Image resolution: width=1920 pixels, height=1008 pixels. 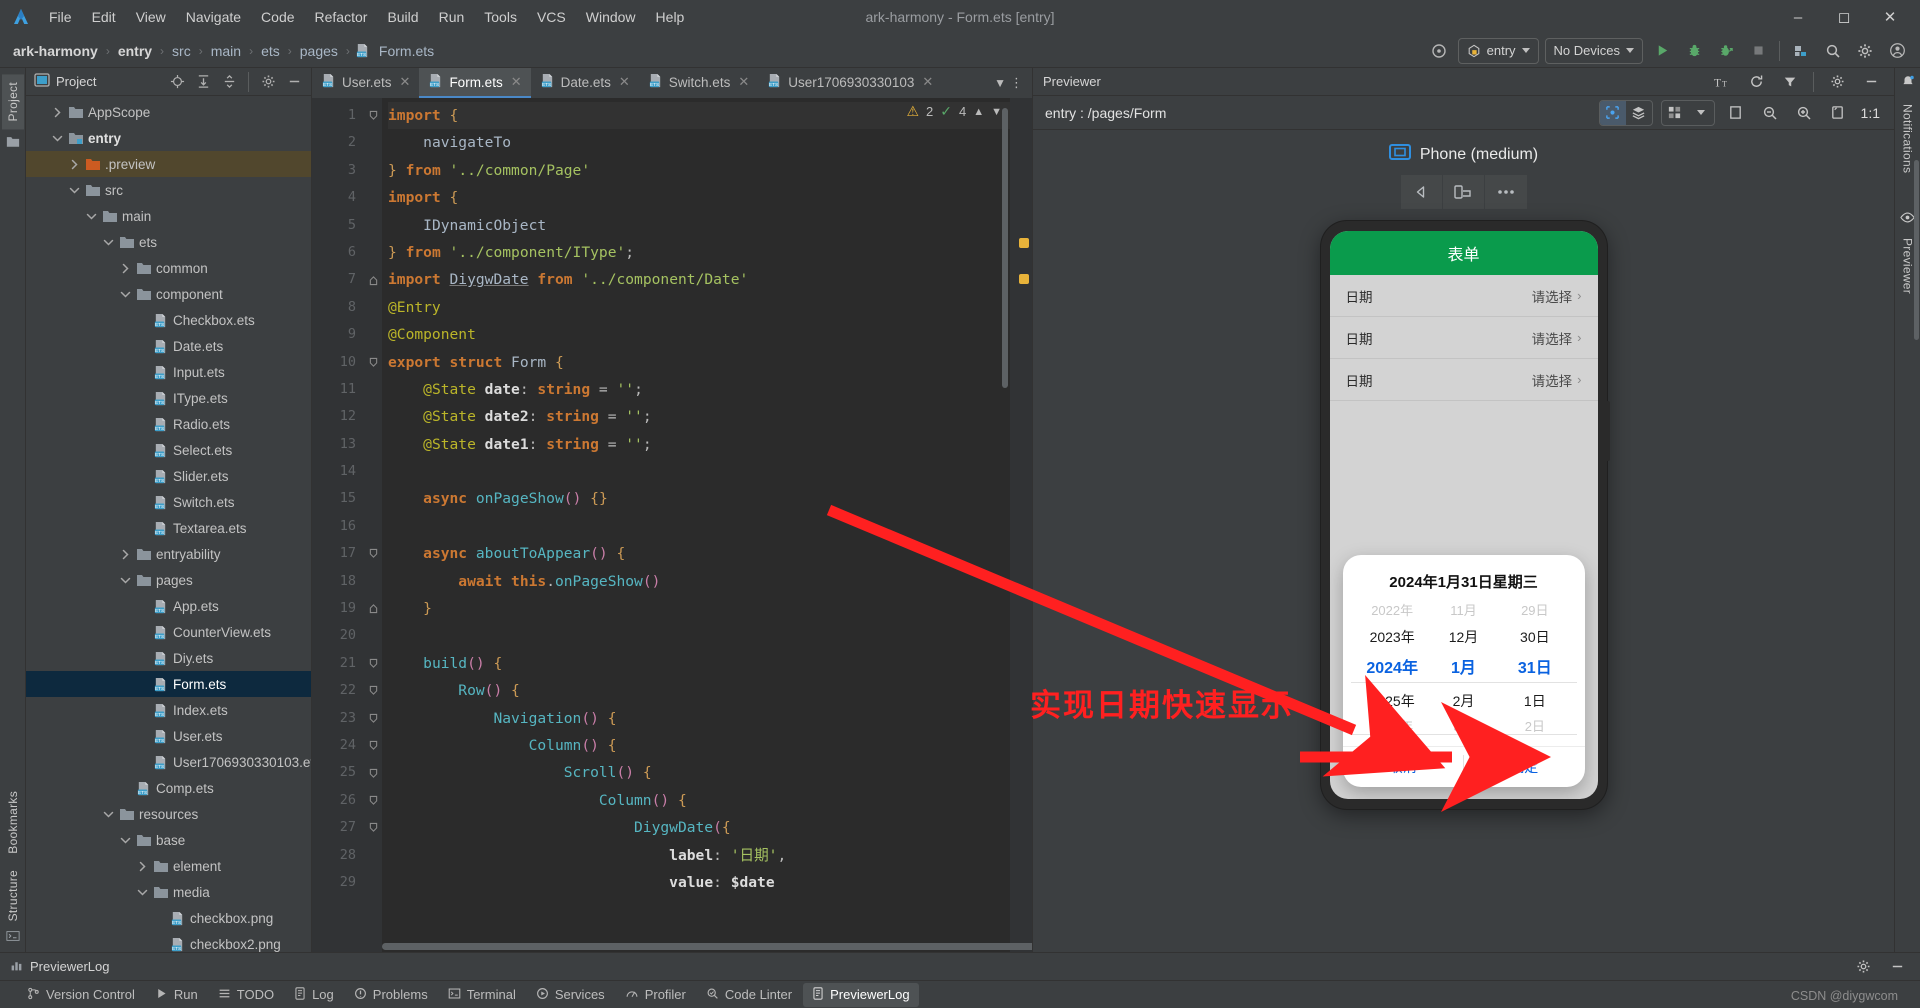 What do you see at coordinates (1694, 51) in the screenshot?
I see `debug-icon` at bounding box center [1694, 51].